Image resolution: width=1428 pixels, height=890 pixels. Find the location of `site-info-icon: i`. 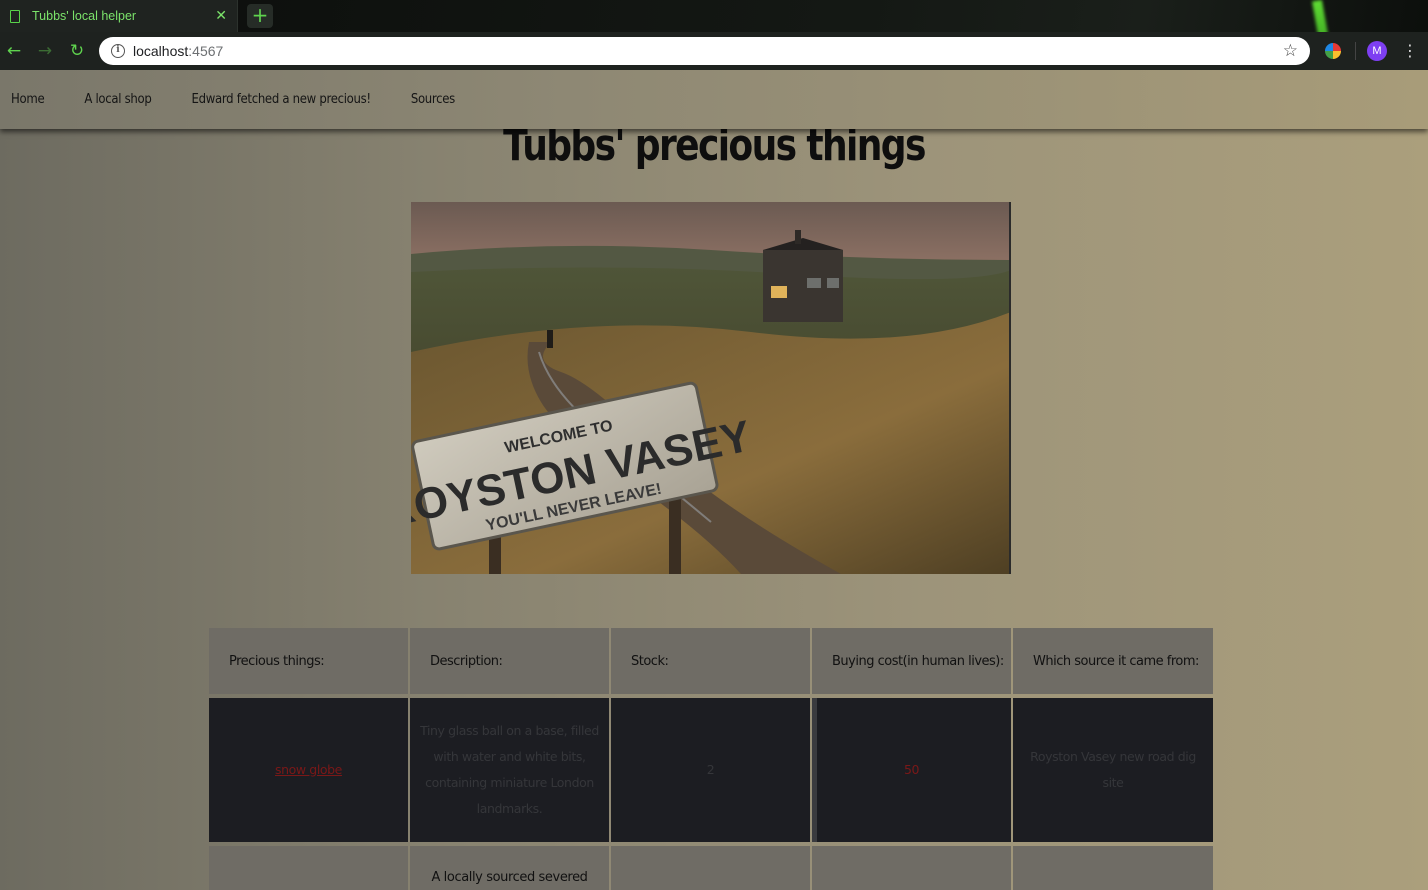

site-info-icon: i is located at coordinates (118, 51).